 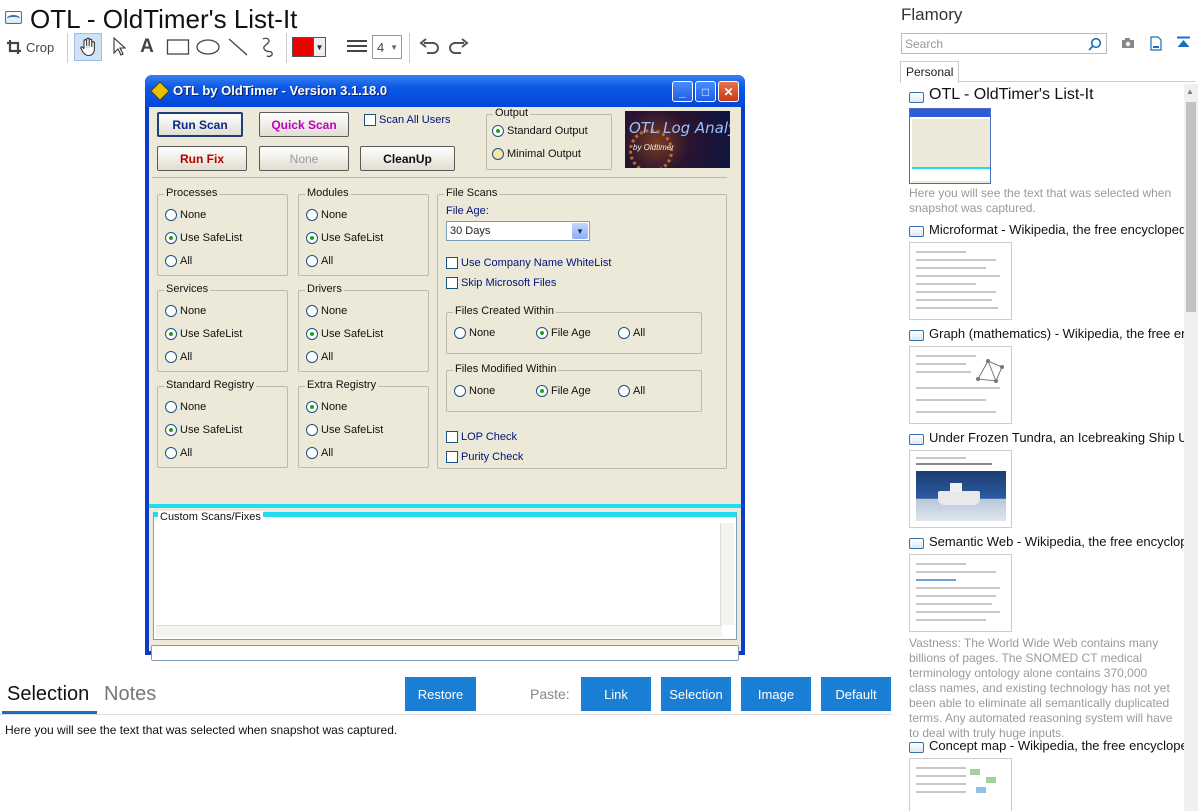 What do you see at coordinates (344, 334) in the screenshot?
I see `option-safelist: Use SafeList` at bounding box center [344, 334].